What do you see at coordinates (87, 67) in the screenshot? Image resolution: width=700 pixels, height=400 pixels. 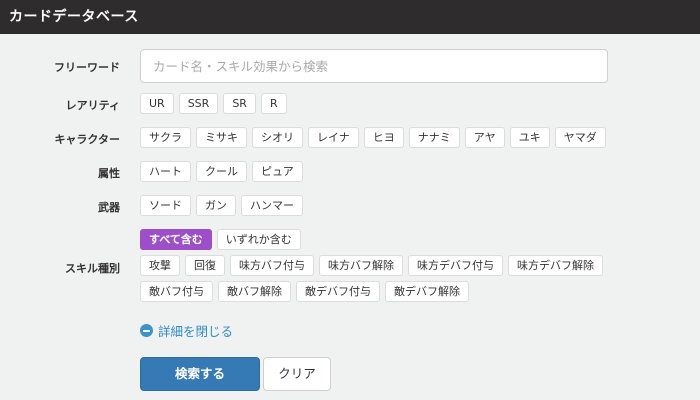 I see `freeword-label: フリーワード` at bounding box center [87, 67].